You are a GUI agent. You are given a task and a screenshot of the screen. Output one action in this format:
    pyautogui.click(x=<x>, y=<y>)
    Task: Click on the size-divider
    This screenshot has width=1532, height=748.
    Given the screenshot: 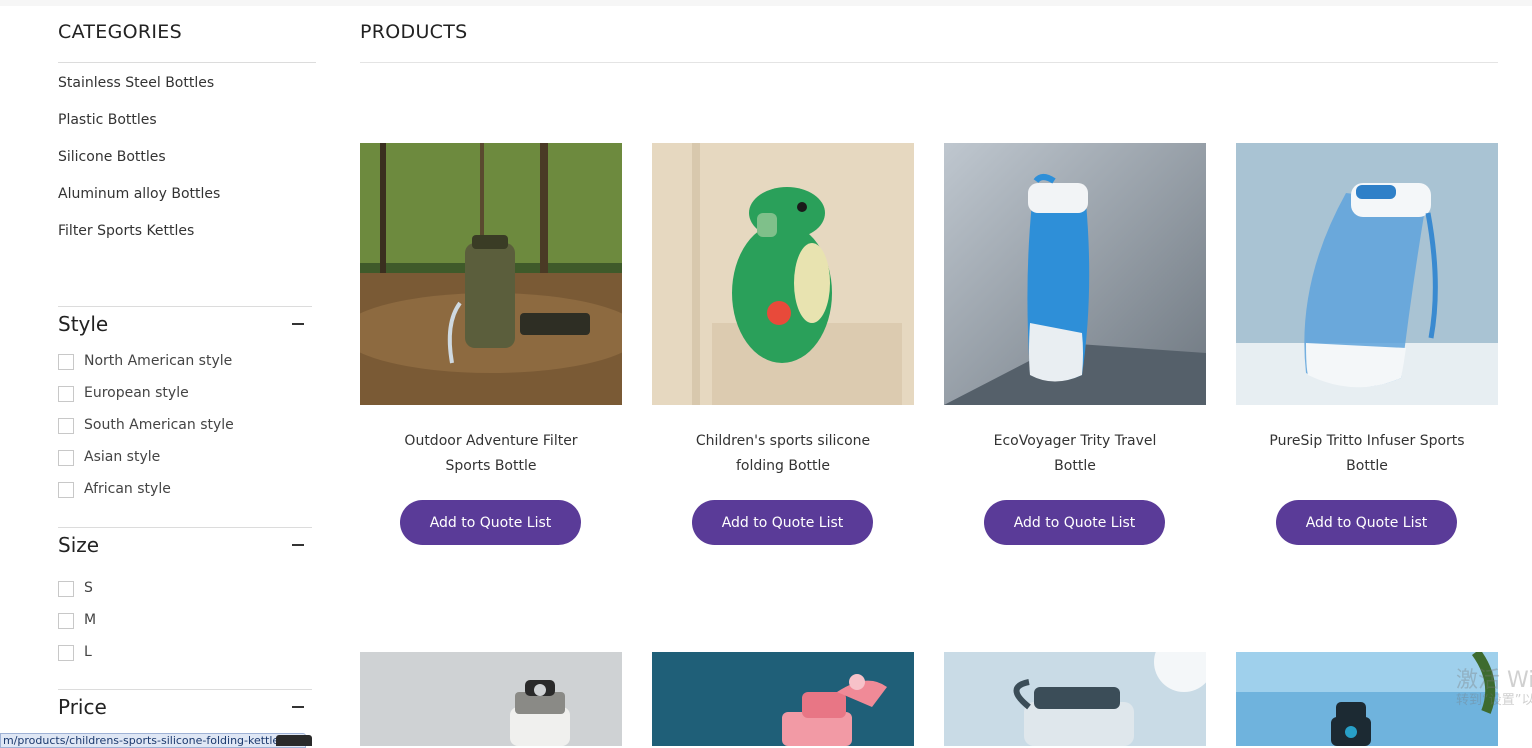 What is the action you would take?
    pyautogui.click(x=185, y=527)
    